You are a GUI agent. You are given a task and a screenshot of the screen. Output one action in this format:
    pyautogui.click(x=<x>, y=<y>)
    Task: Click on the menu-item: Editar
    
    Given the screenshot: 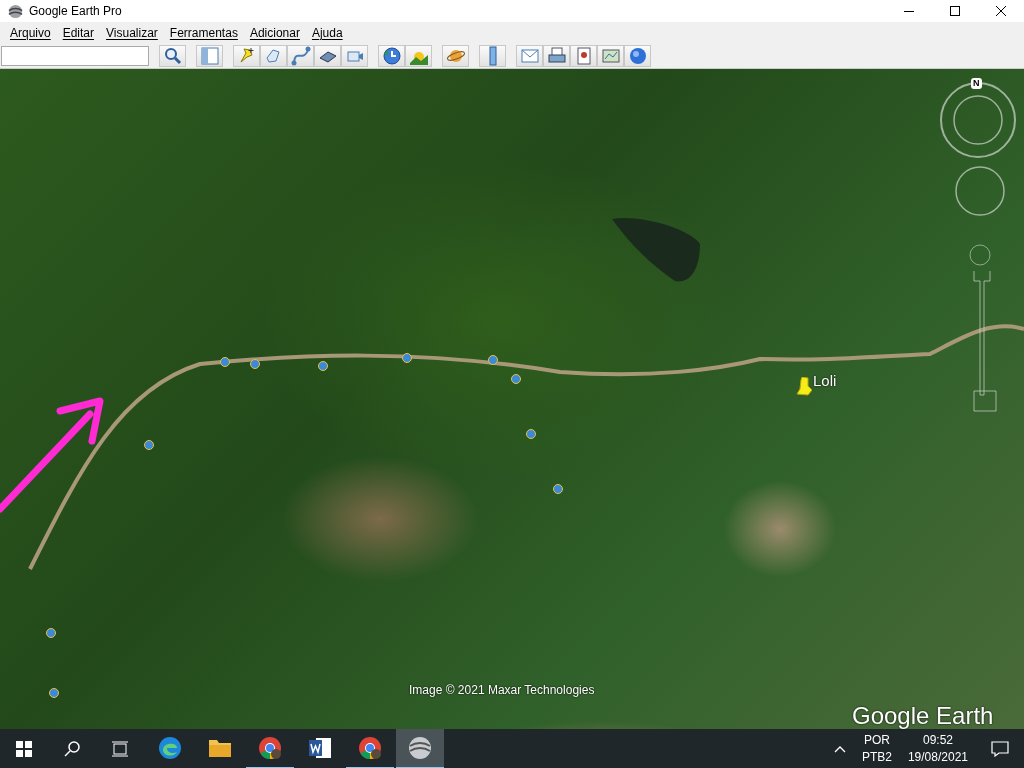 What is the action you would take?
    pyautogui.click(x=78, y=32)
    